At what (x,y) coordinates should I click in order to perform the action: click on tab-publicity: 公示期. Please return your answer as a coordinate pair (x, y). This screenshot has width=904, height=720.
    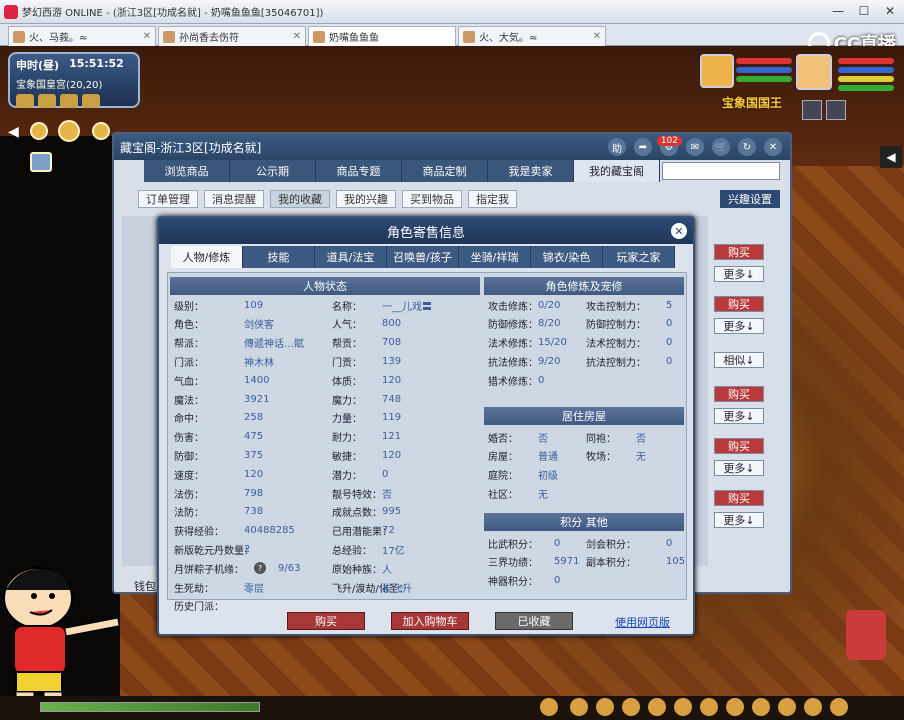
    Looking at the image, I should click on (273, 171).